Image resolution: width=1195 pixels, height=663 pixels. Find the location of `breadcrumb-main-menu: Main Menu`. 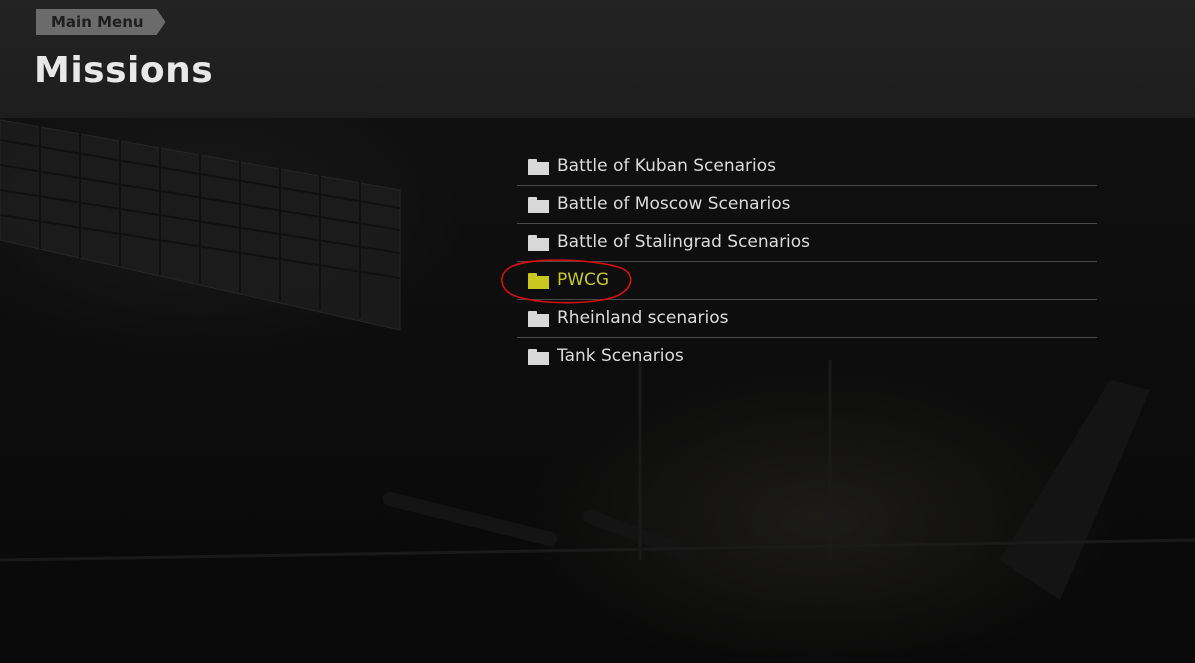

breadcrumb-main-menu: Main Menu is located at coordinates (101, 22).